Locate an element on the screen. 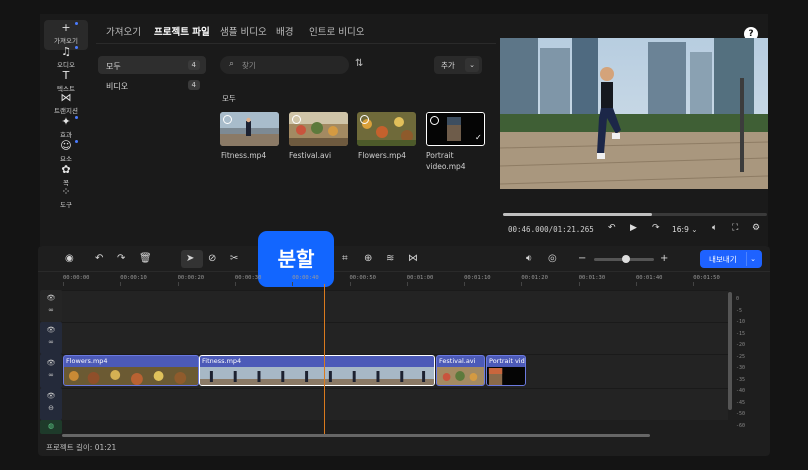 This screenshot has height=470, width=808. timeline-clip-festival: Festival.avi is located at coordinates (460, 370).